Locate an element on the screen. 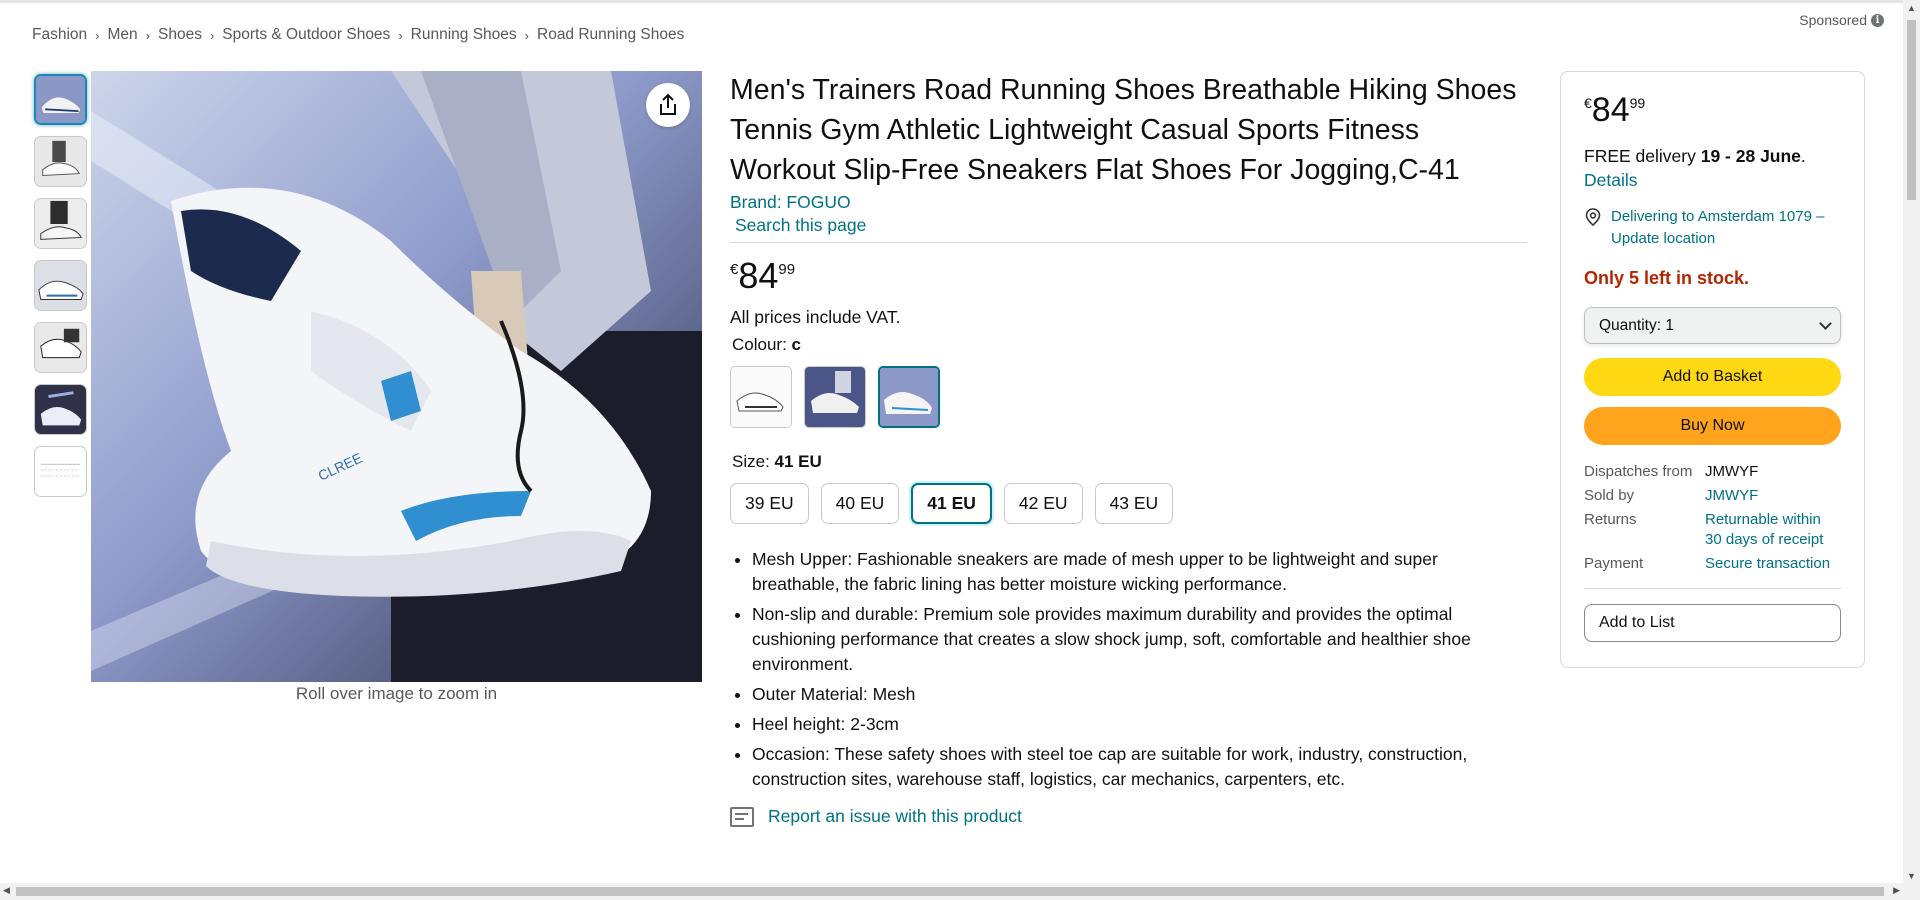 The image size is (1920, 900). buy-now-button: Buy Now is located at coordinates (1712, 426).